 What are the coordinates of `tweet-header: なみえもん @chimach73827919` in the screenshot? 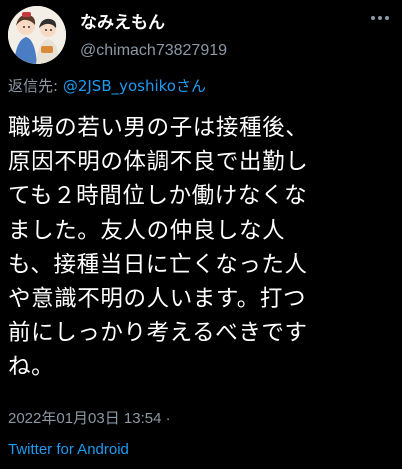 It's located at (201, 36).